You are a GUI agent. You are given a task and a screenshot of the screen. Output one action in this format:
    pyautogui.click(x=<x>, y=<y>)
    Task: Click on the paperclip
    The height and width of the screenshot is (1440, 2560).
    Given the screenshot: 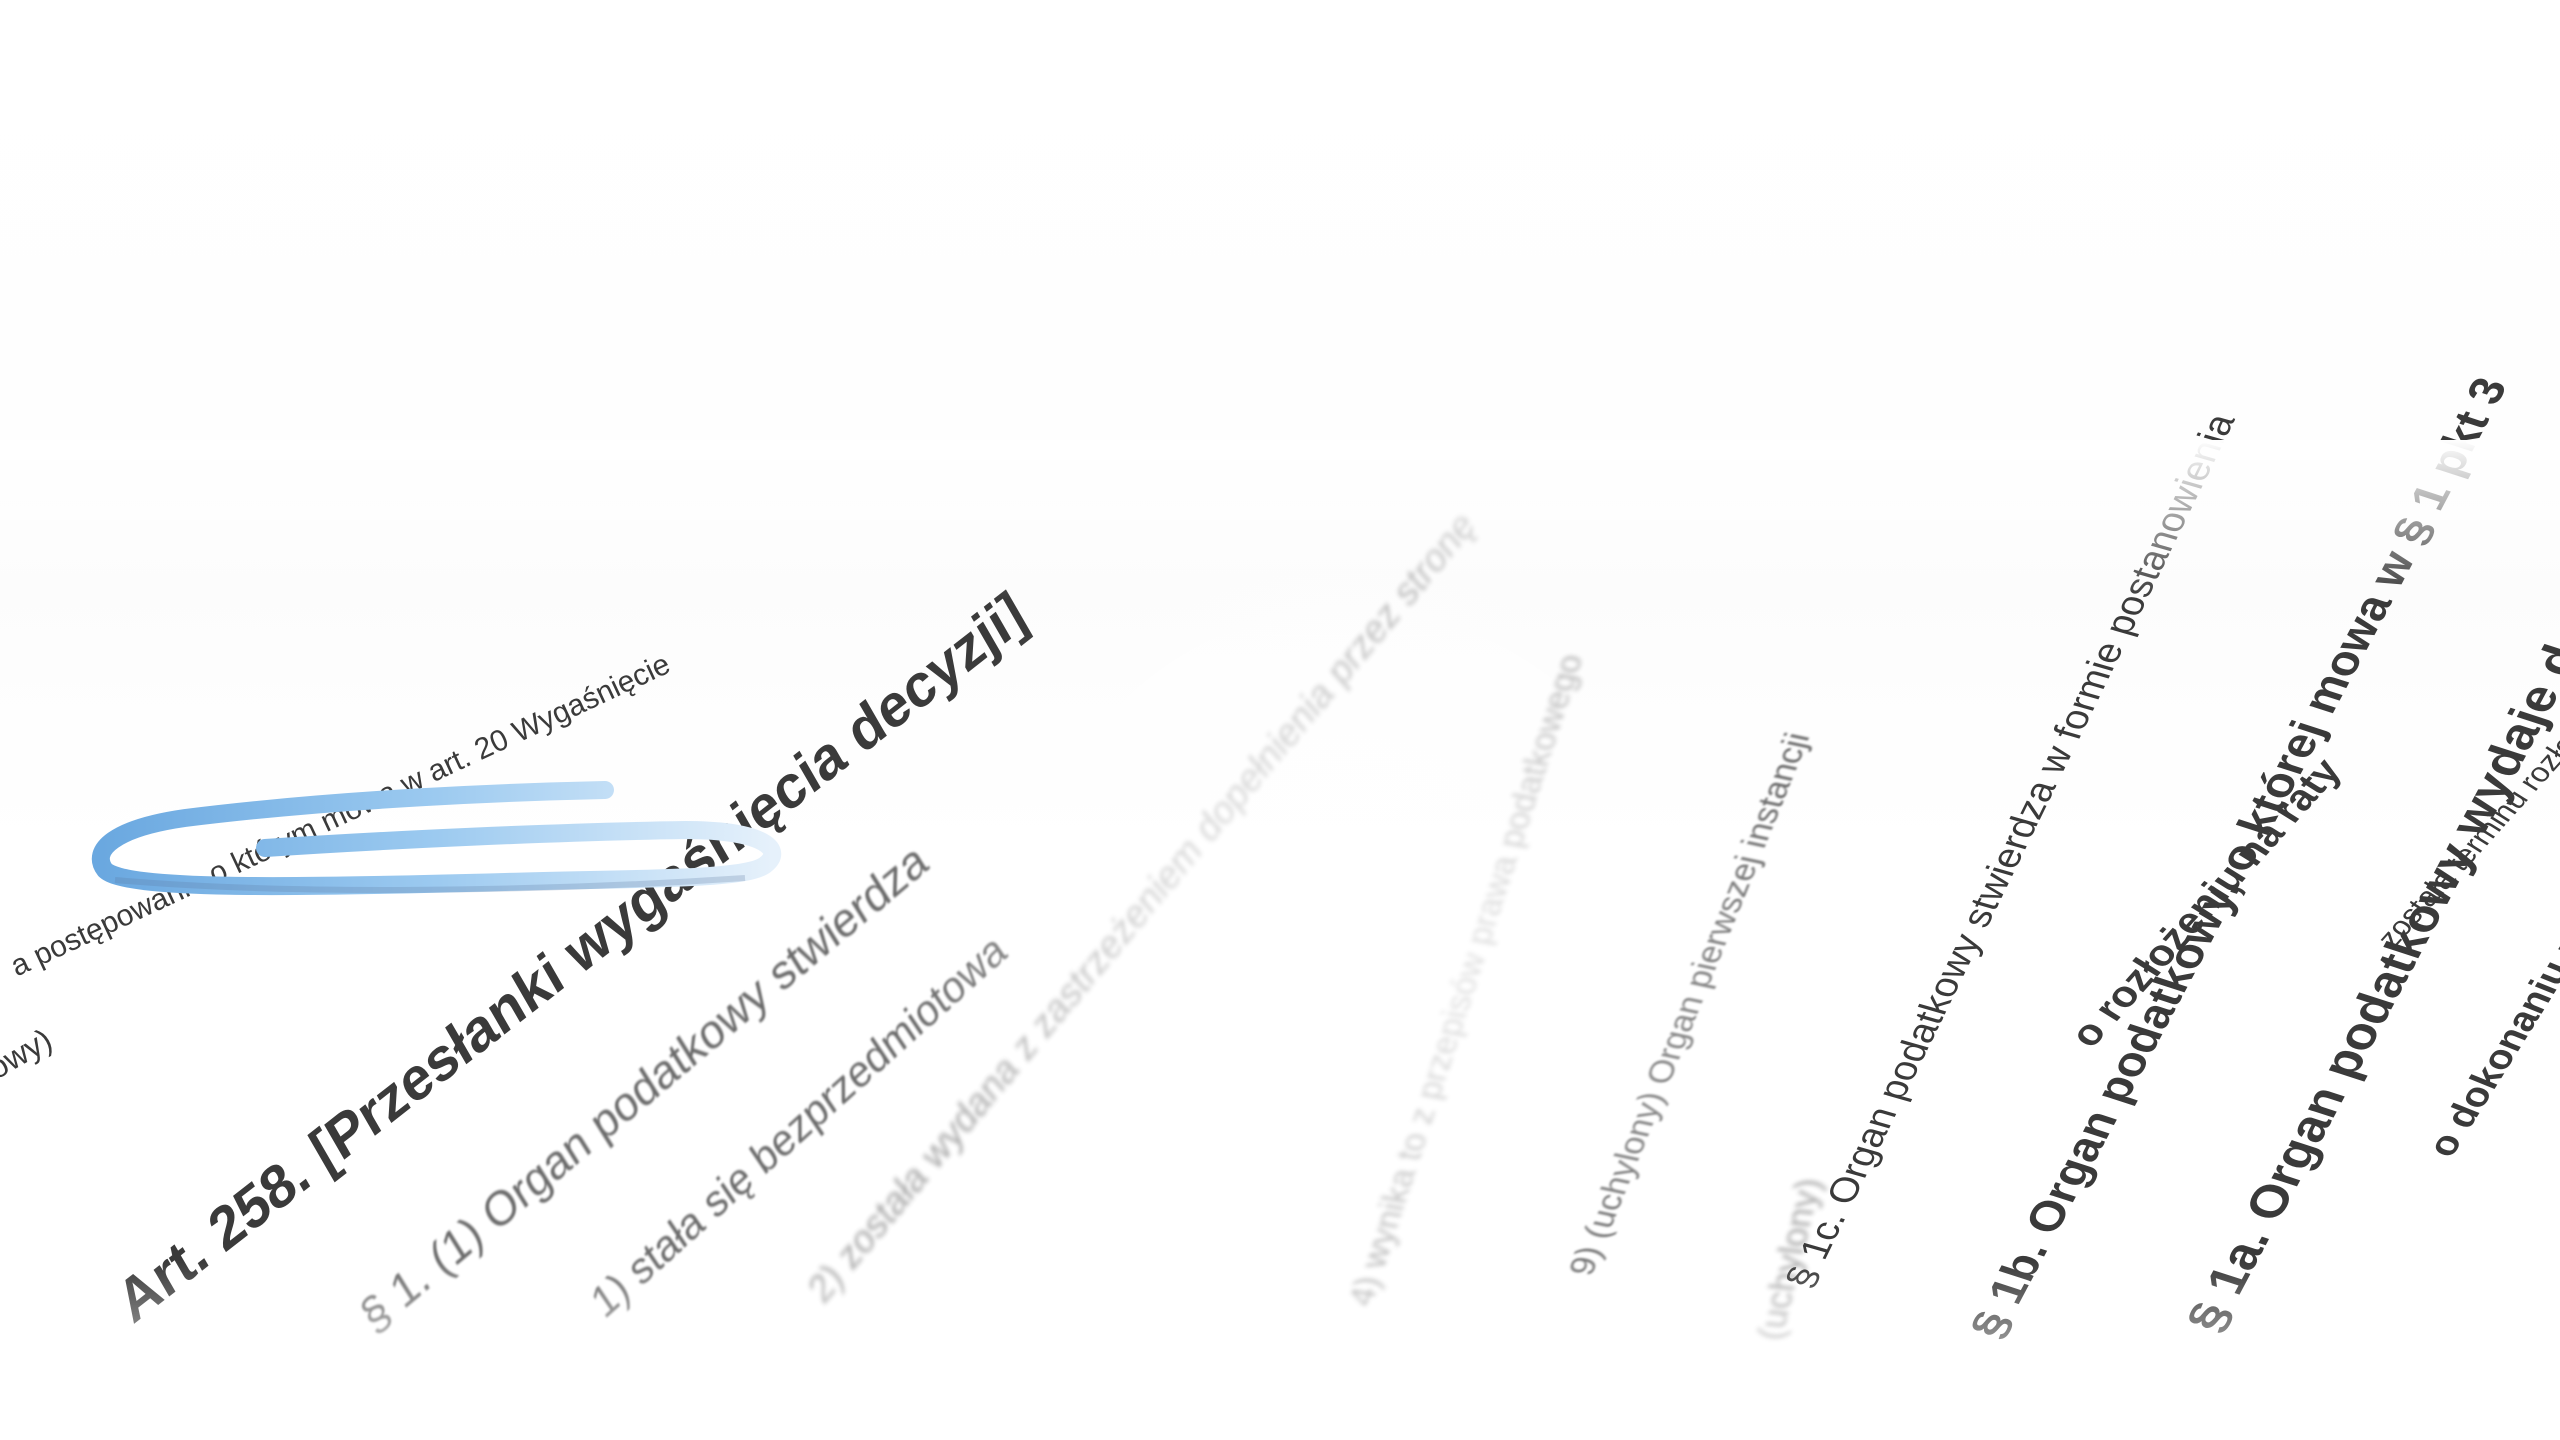 What is the action you would take?
    pyautogui.click(x=436, y=838)
    